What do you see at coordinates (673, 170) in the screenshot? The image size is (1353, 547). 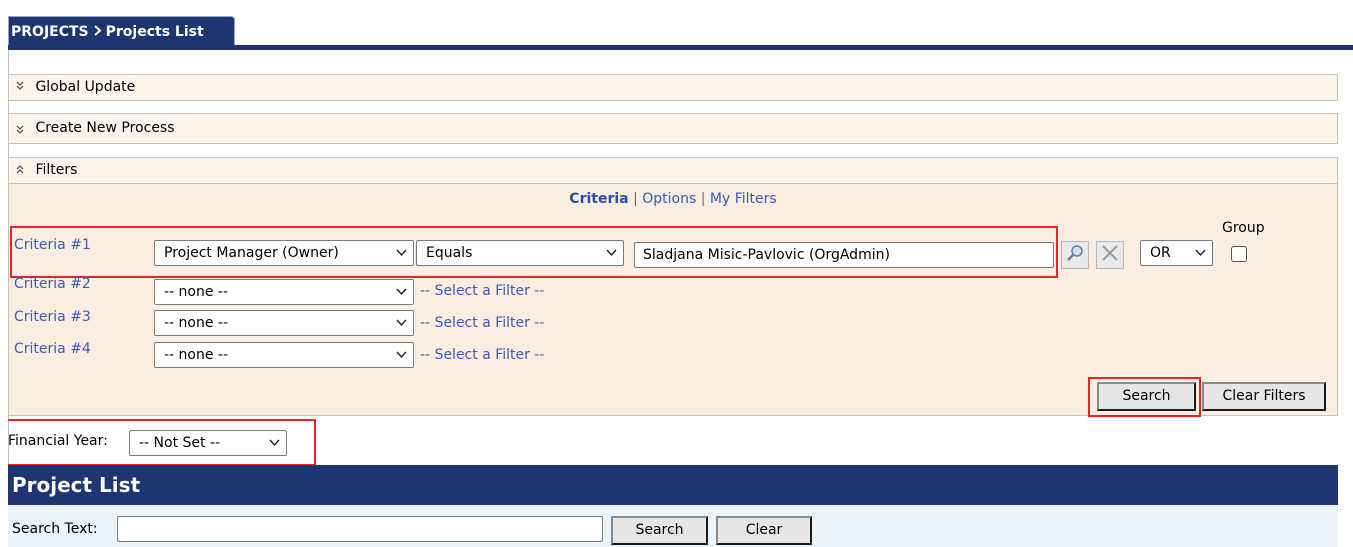 I see `filters-header: Filters` at bounding box center [673, 170].